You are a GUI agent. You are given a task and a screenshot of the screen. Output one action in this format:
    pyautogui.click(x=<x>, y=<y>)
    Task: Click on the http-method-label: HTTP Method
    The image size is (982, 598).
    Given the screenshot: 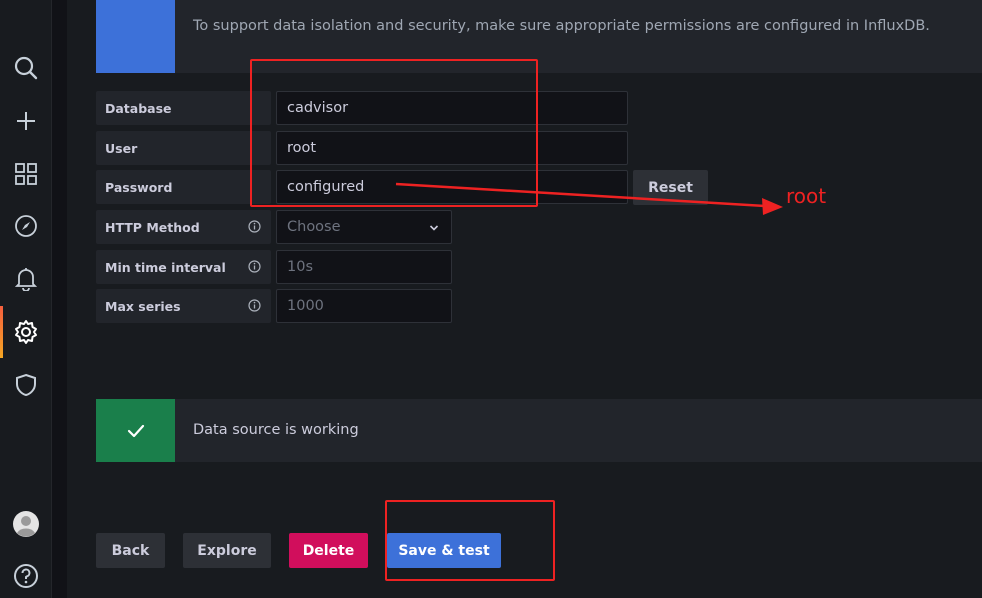 What is the action you would take?
    pyautogui.click(x=183, y=227)
    